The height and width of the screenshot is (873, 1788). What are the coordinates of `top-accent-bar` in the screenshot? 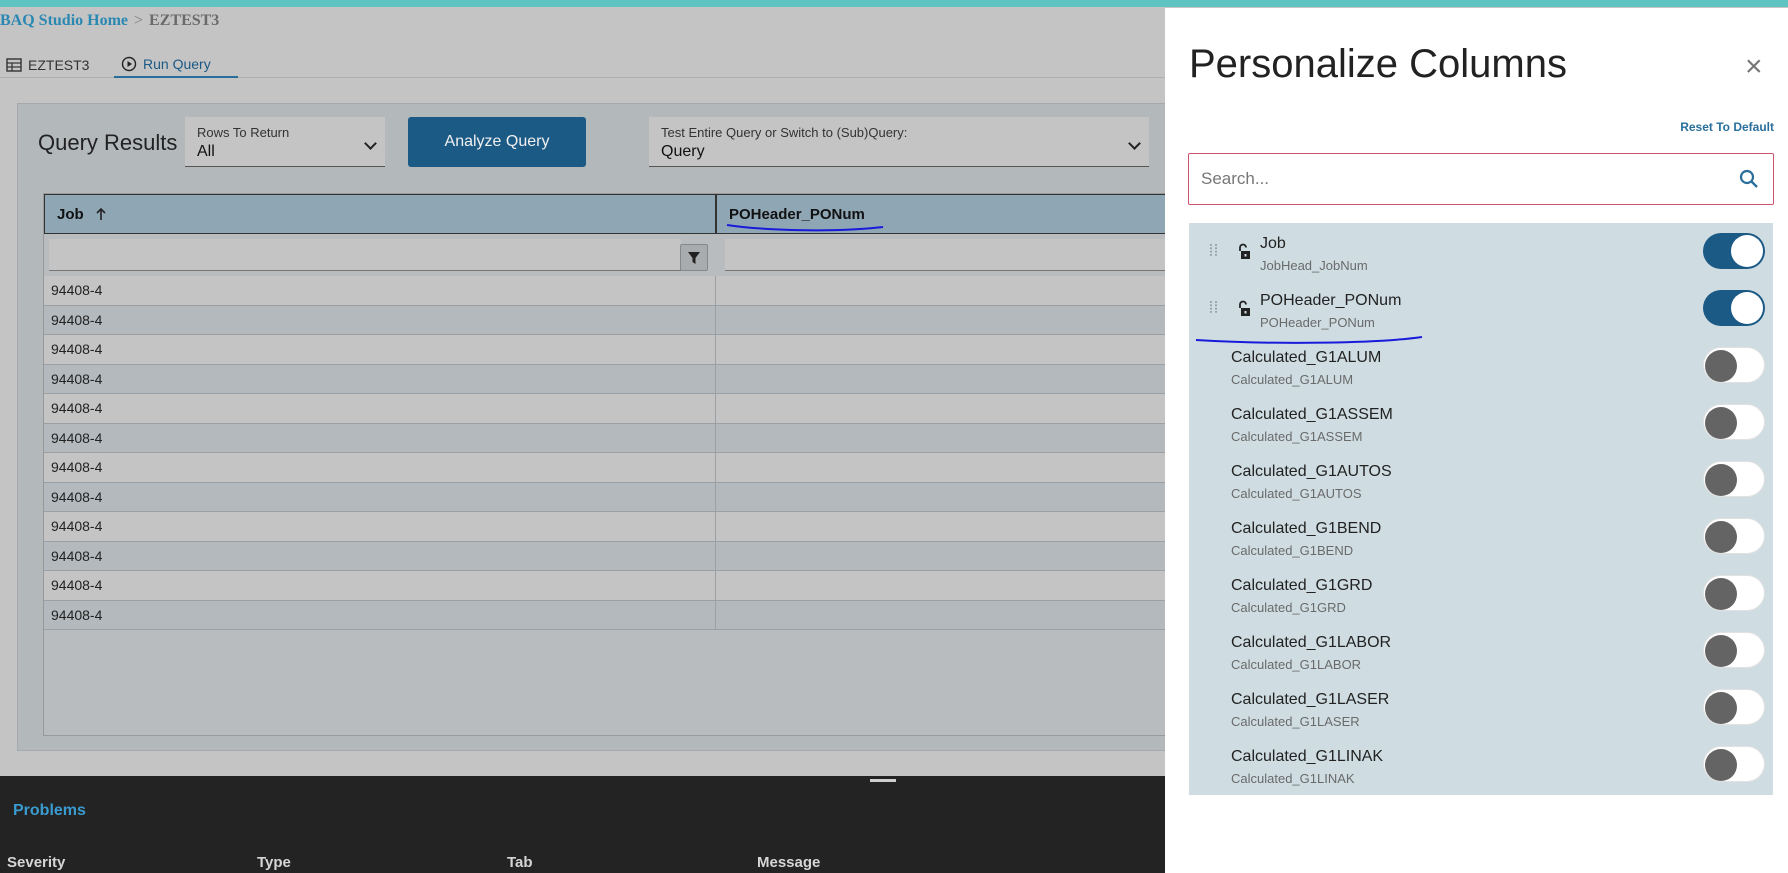 It's located at (894, 3).